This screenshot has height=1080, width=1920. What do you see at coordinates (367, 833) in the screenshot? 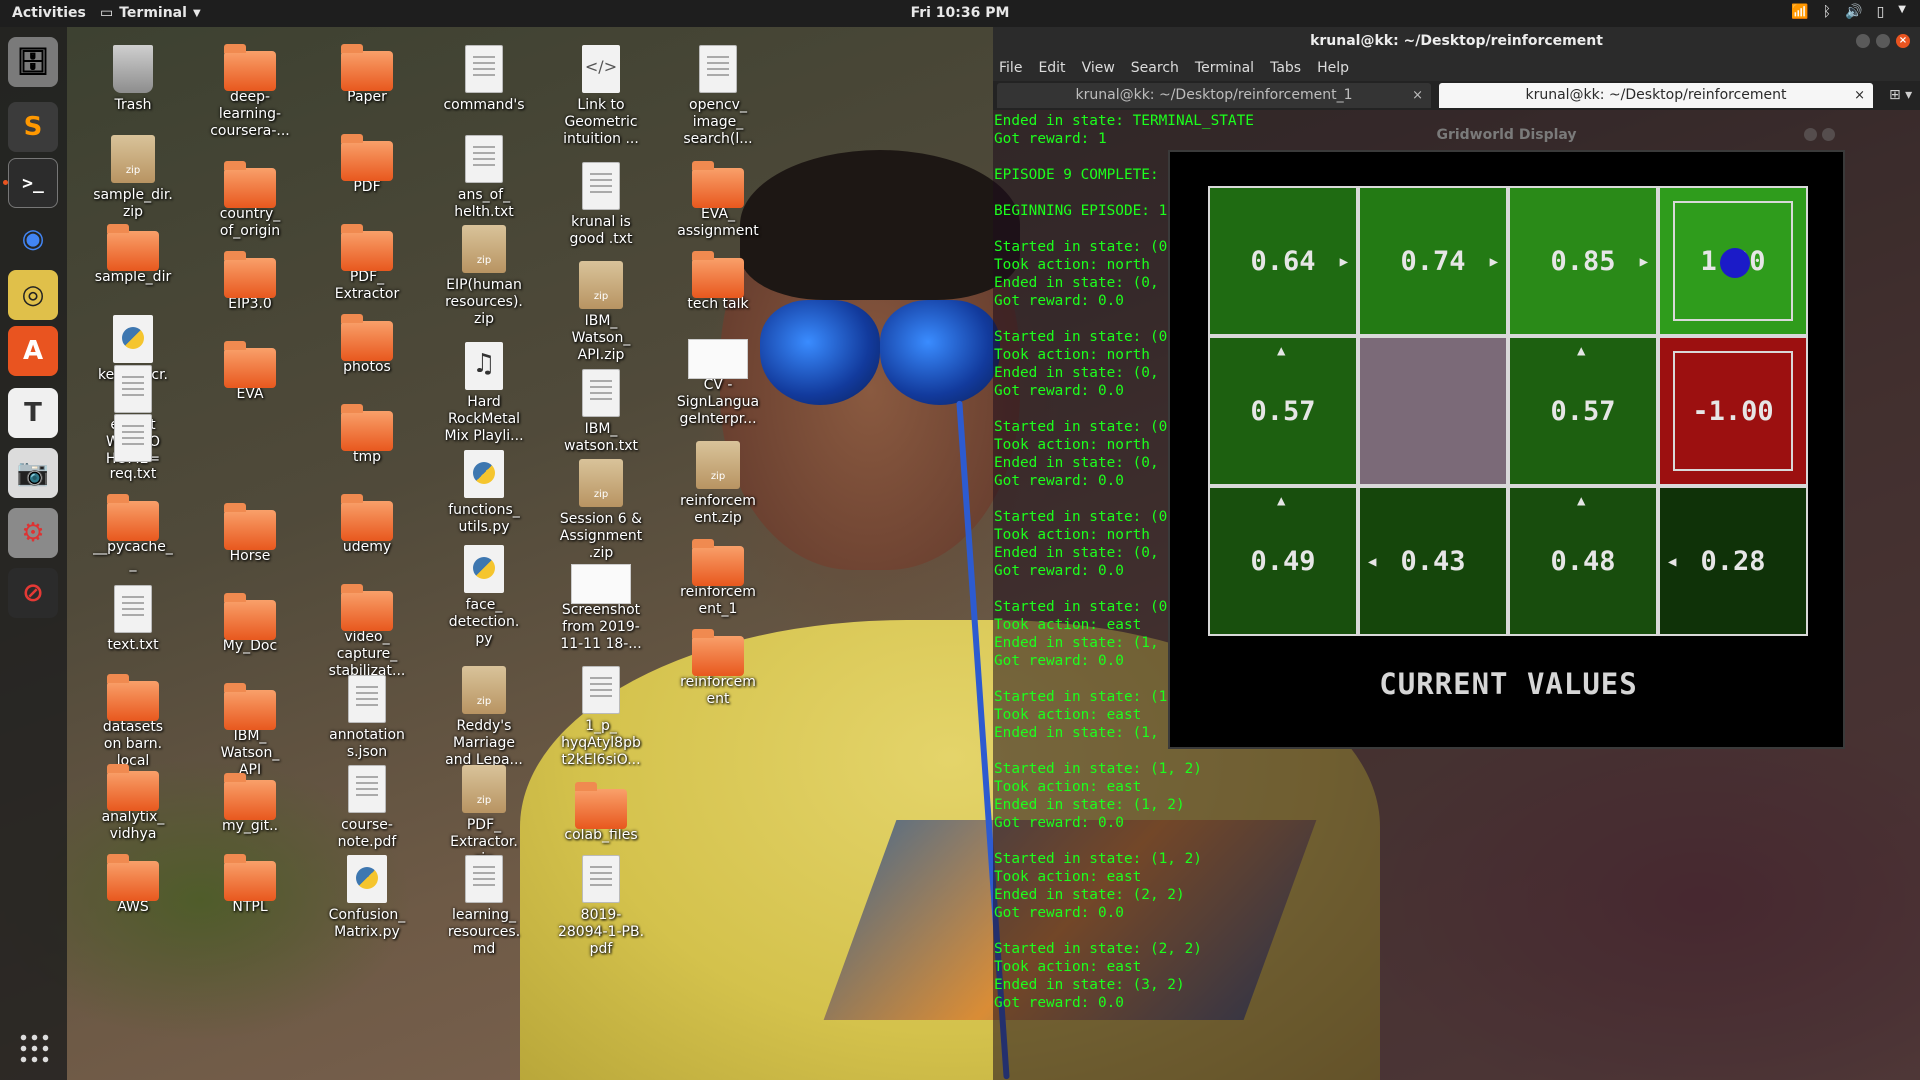
I see `desktop-icon-label: course- note.pdf` at bounding box center [367, 833].